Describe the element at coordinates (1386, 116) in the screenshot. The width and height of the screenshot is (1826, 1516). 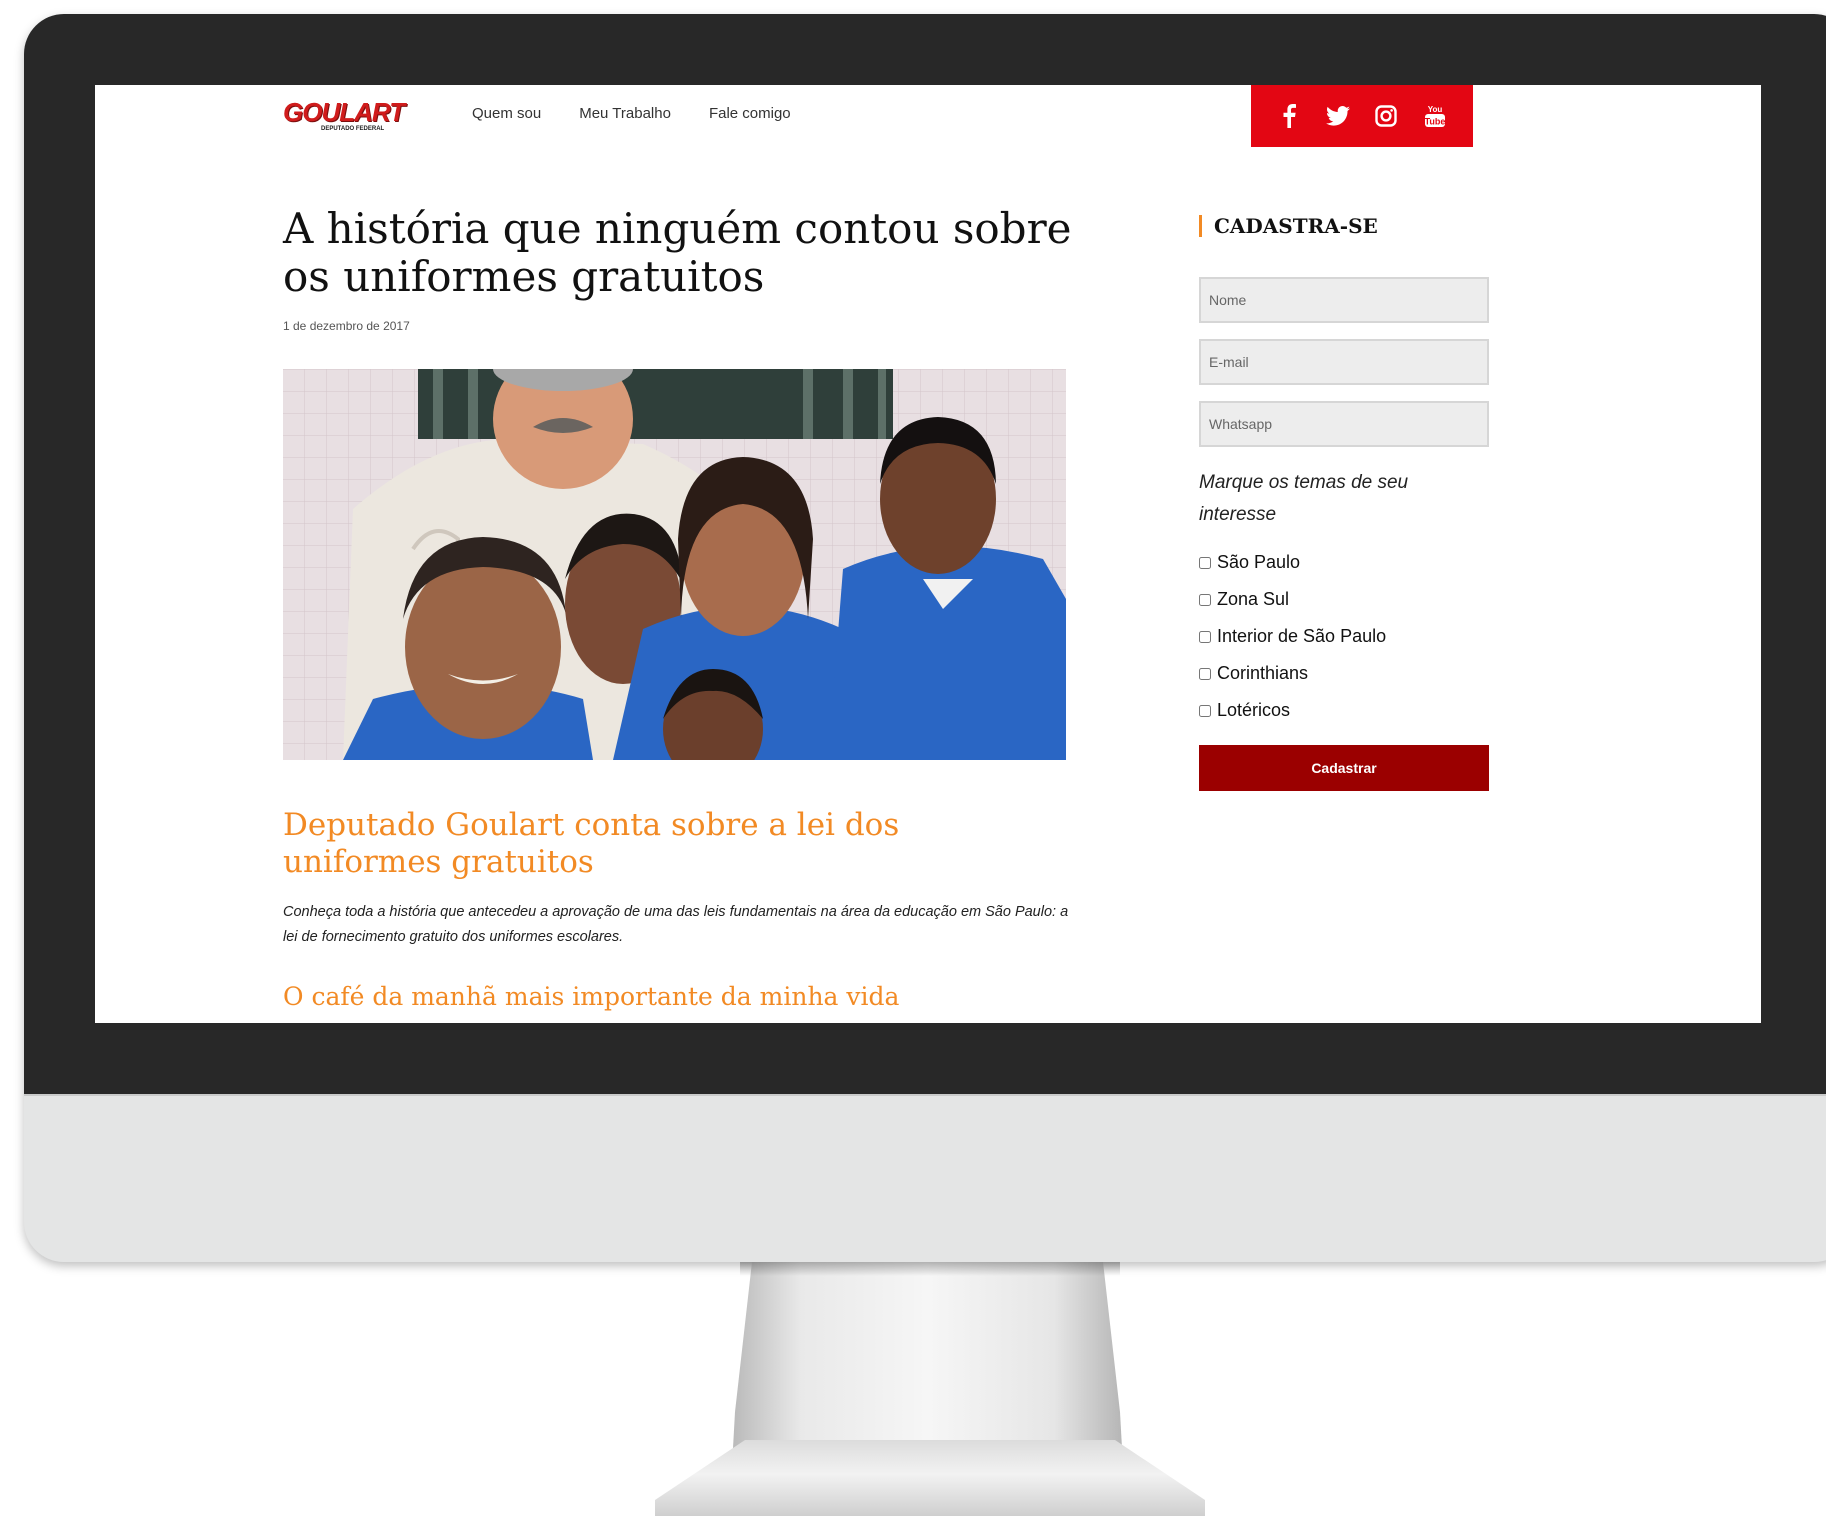
I see `instagram-icon` at that location.